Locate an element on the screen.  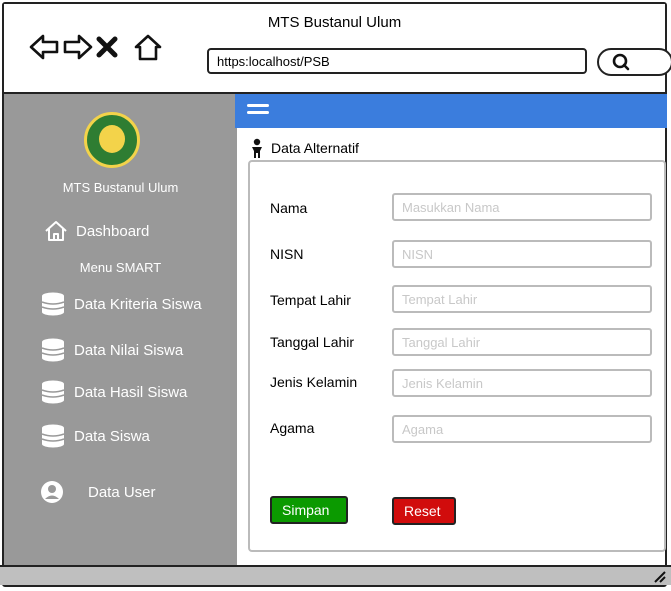
search-button is located at coordinates (634, 62).